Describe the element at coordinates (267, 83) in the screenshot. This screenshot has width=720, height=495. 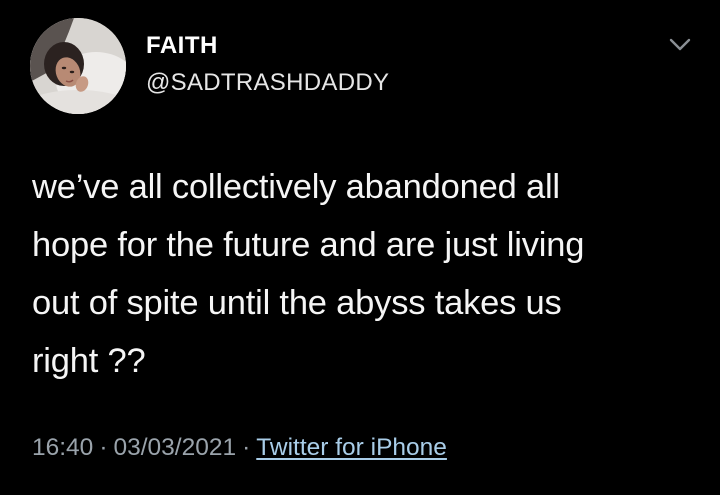
I see `author-handle: @SADTRASHDADDY` at that location.